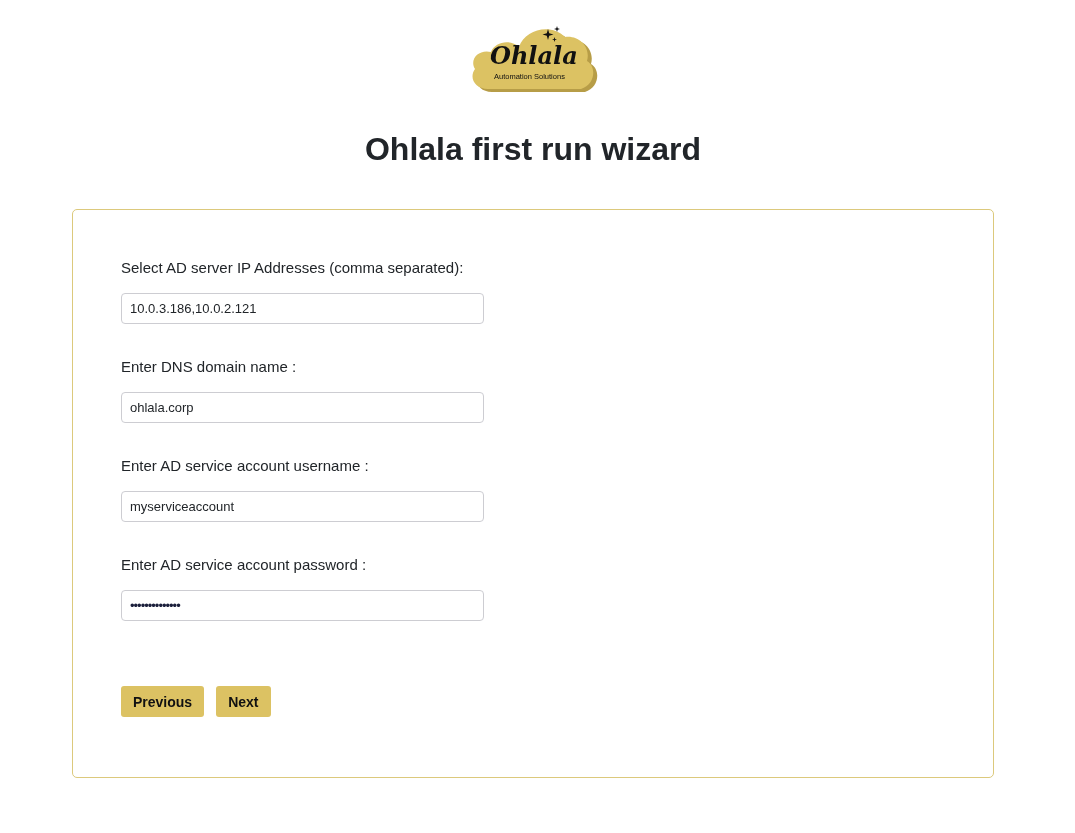  What do you see at coordinates (302, 605) in the screenshot?
I see `password-field: ••••••••••••••` at bounding box center [302, 605].